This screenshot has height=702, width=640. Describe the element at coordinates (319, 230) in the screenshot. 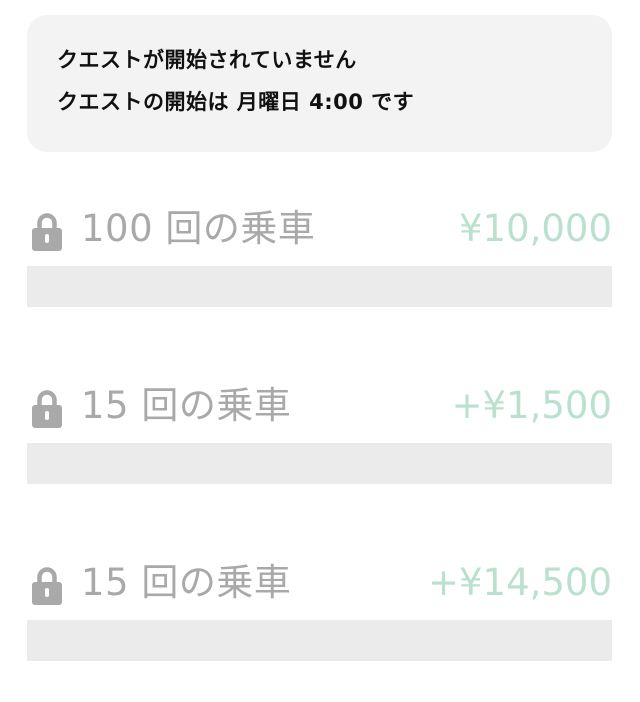

I see `quest-header: 100 回の乗車 ¥10,000` at that location.